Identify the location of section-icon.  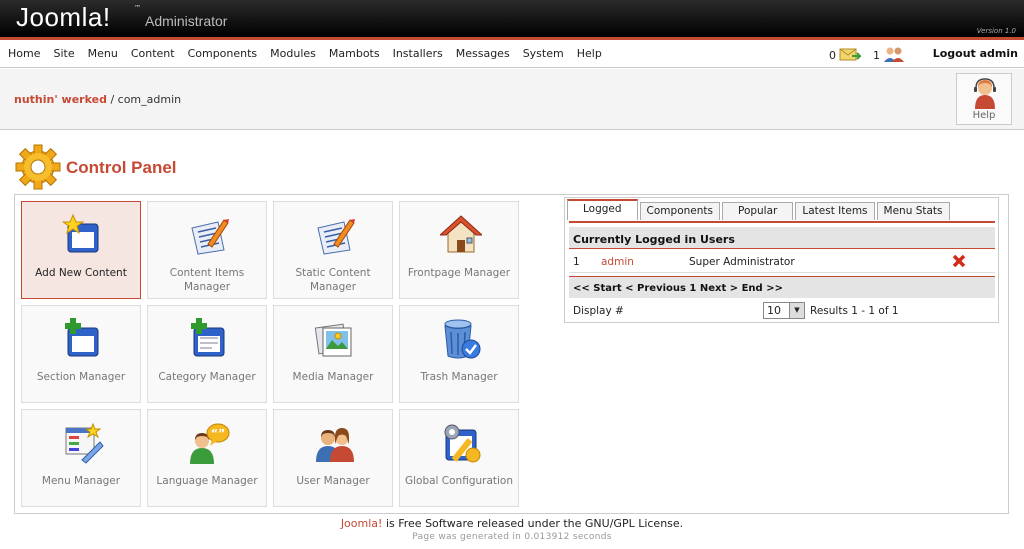
(82, 337).